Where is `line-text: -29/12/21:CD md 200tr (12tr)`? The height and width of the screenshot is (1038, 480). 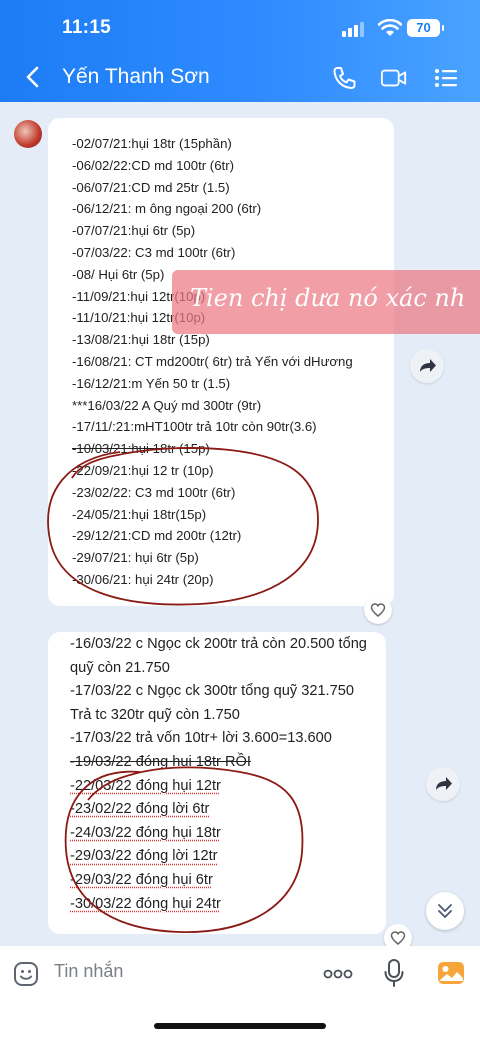
line-text: -29/12/21:CD md 200tr (12tr) is located at coordinates (157, 536).